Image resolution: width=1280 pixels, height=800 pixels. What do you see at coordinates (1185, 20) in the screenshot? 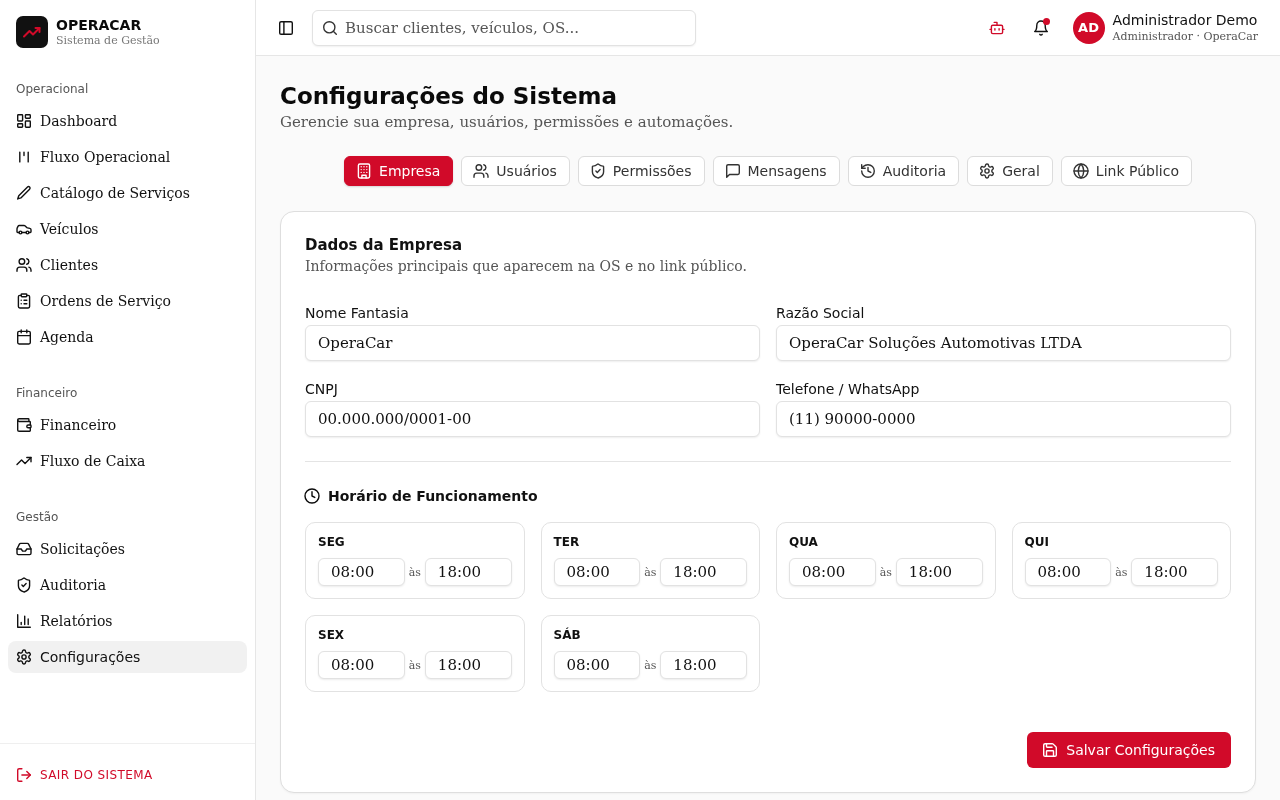
I see `user-name: Administrador Demo` at bounding box center [1185, 20].